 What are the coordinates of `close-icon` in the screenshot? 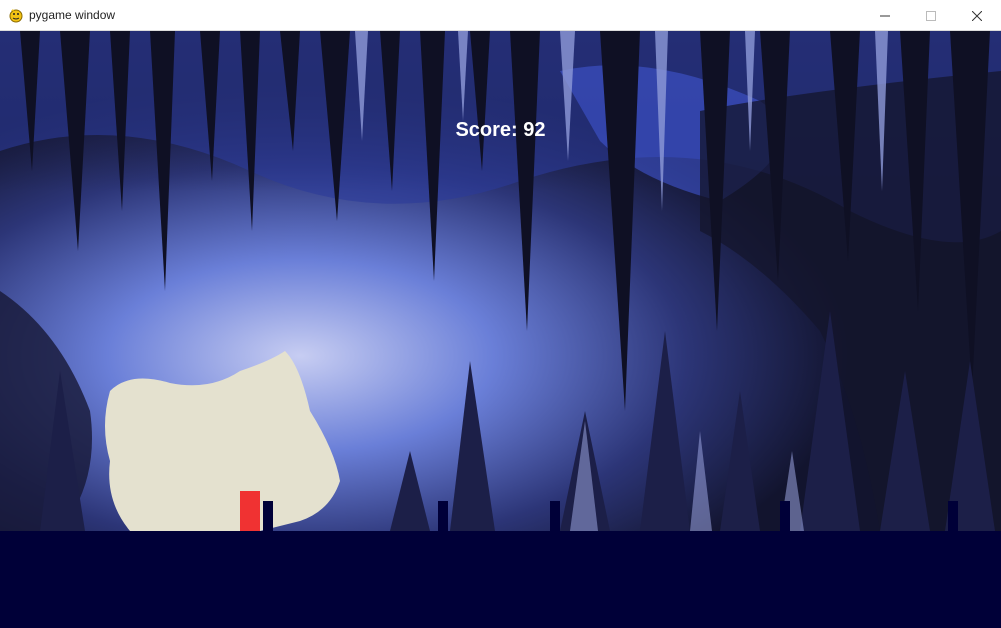 It's located at (977, 15).